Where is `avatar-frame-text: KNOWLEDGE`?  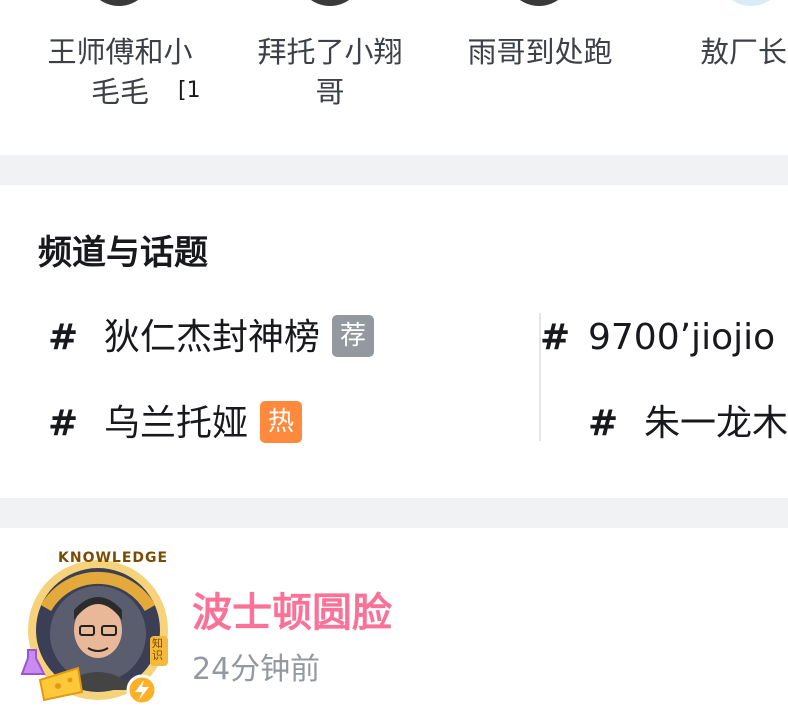
avatar-frame-text: KNOWLEDGE is located at coordinates (113, 558).